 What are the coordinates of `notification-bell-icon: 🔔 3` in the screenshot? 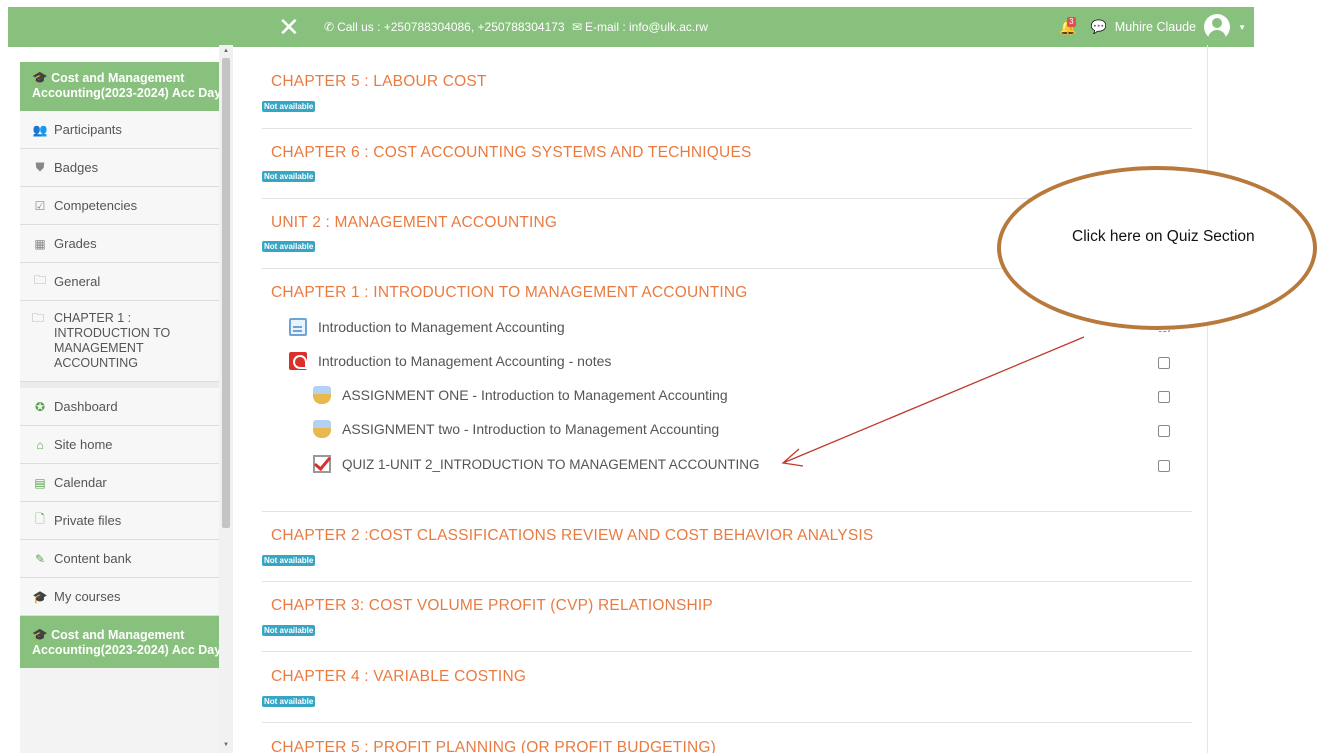 It's located at (1068, 26).